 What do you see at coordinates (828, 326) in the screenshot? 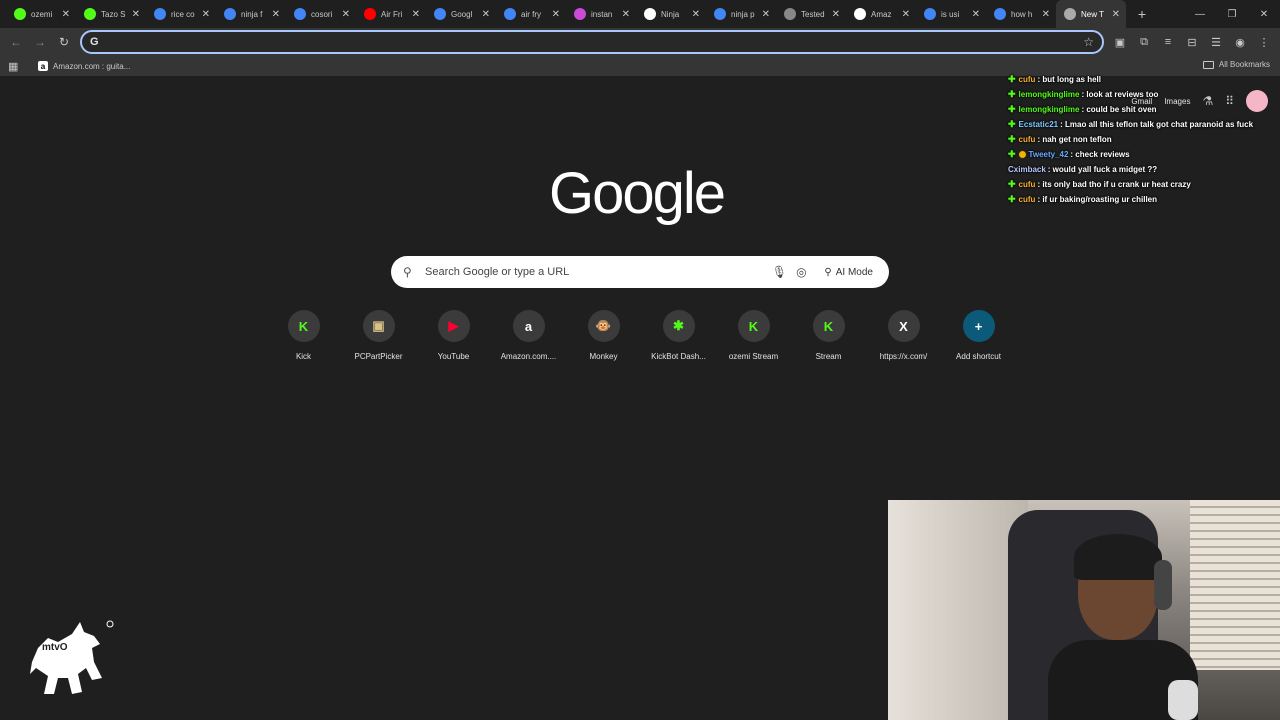
I see `shortcut-icon: K` at bounding box center [828, 326].